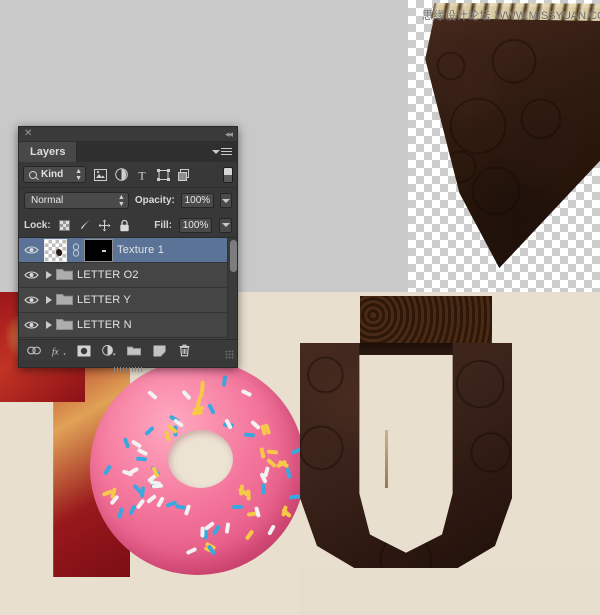 Image resolution: width=600 pixels, height=615 pixels. Describe the element at coordinates (121, 175) in the screenshot. I see `adjustment-layers-filter-icon` at that location.